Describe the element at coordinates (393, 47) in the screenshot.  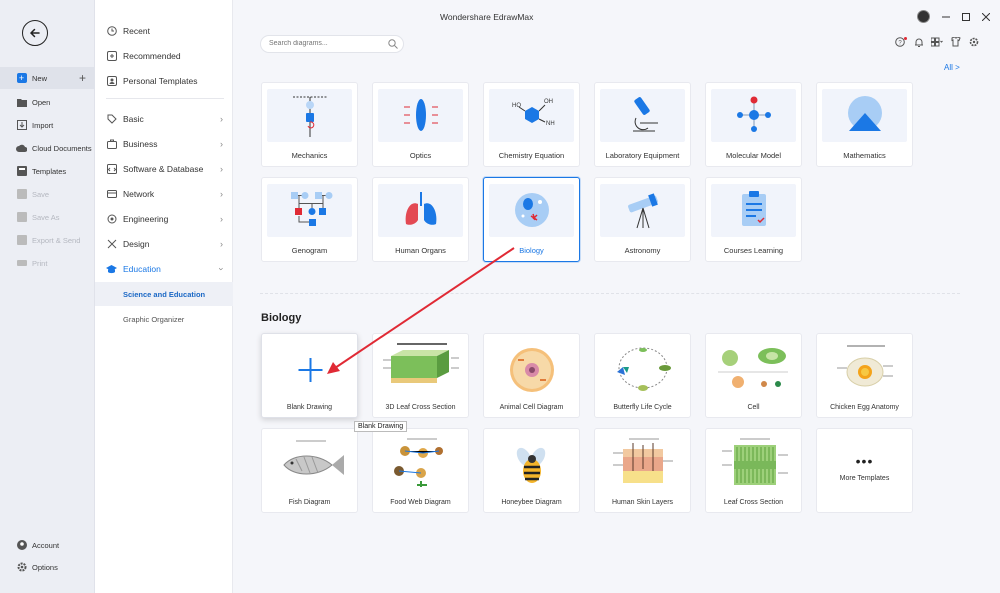
I see `search-icon` at that location.